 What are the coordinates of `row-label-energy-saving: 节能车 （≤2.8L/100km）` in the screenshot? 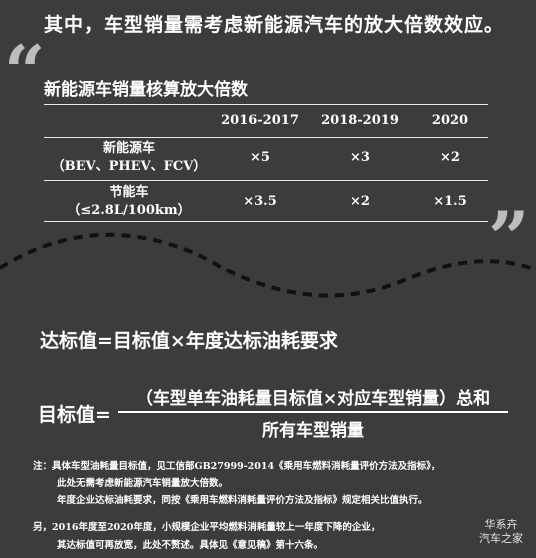 It's located at (129, 202).